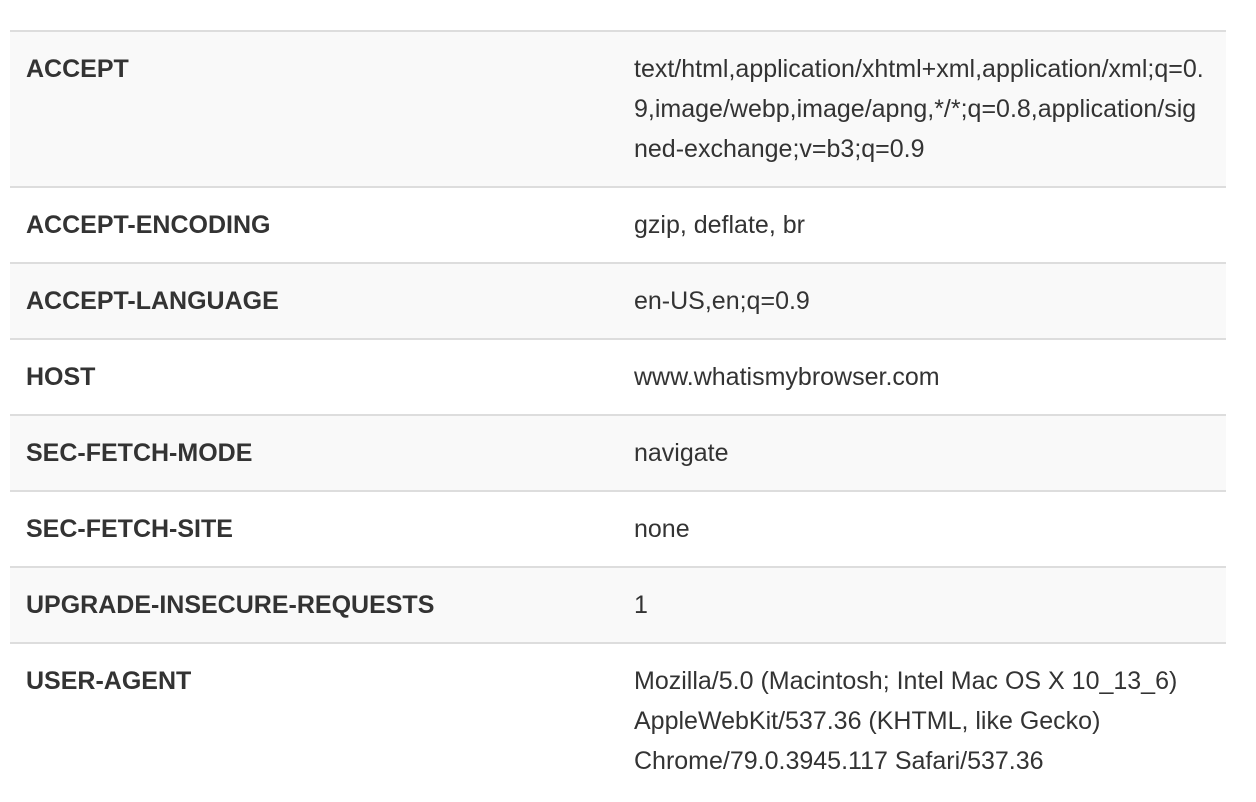 The image size is (1256, 802). I want to click on table-row-host: HOST www.whatismybrowser.com, so click(618, 377).